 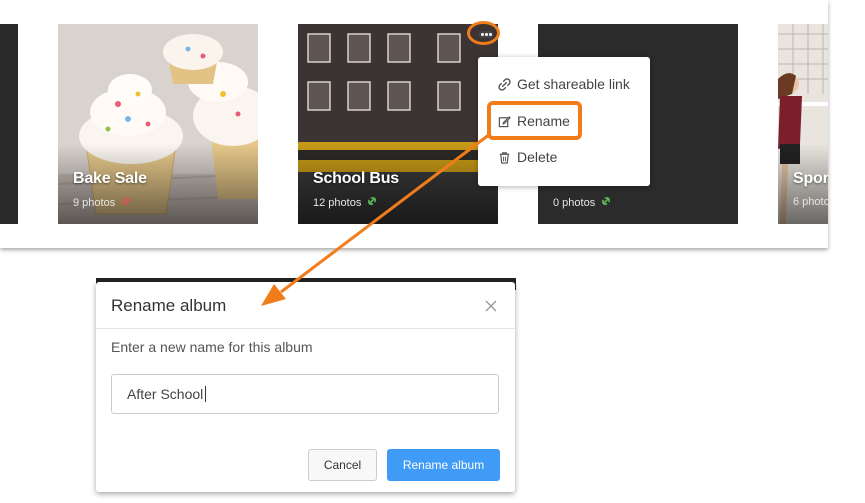 I want to click on album-photo-count: 9 photos, so click(x=102, y=202).